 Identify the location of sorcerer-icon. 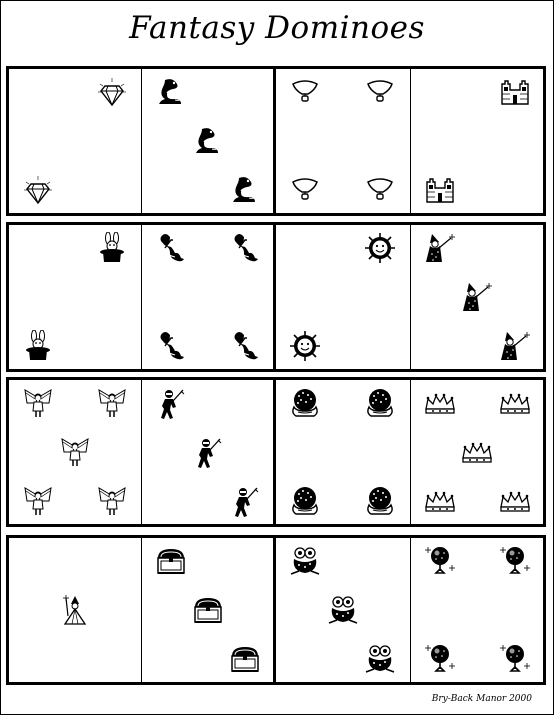
(75, 610).